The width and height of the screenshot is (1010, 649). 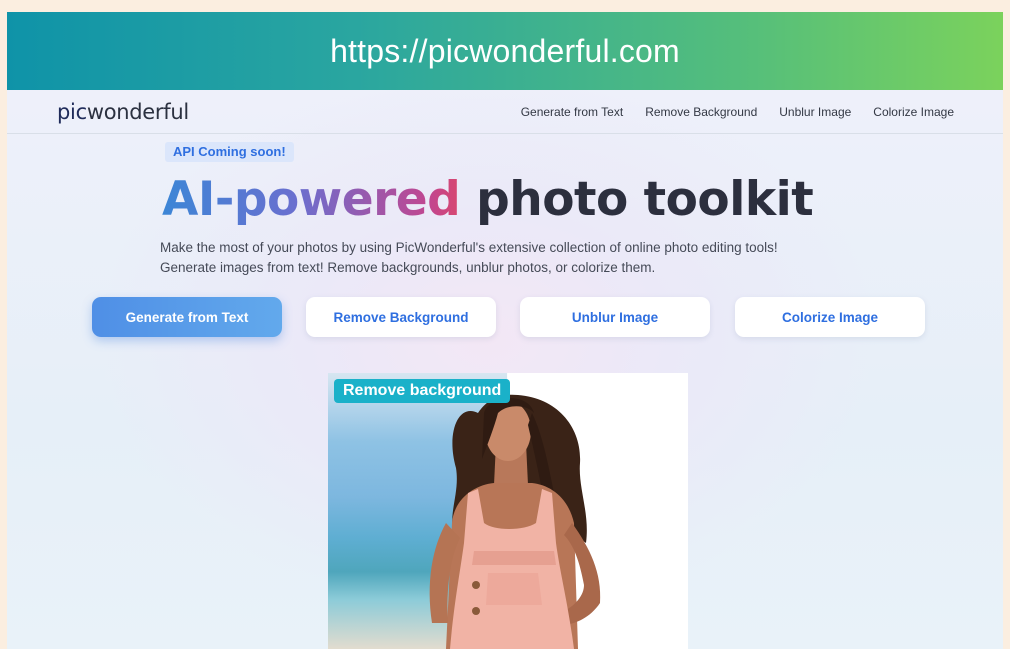 I want to click on url-text: https://picwonderful.com, so click(x=505, y=51).